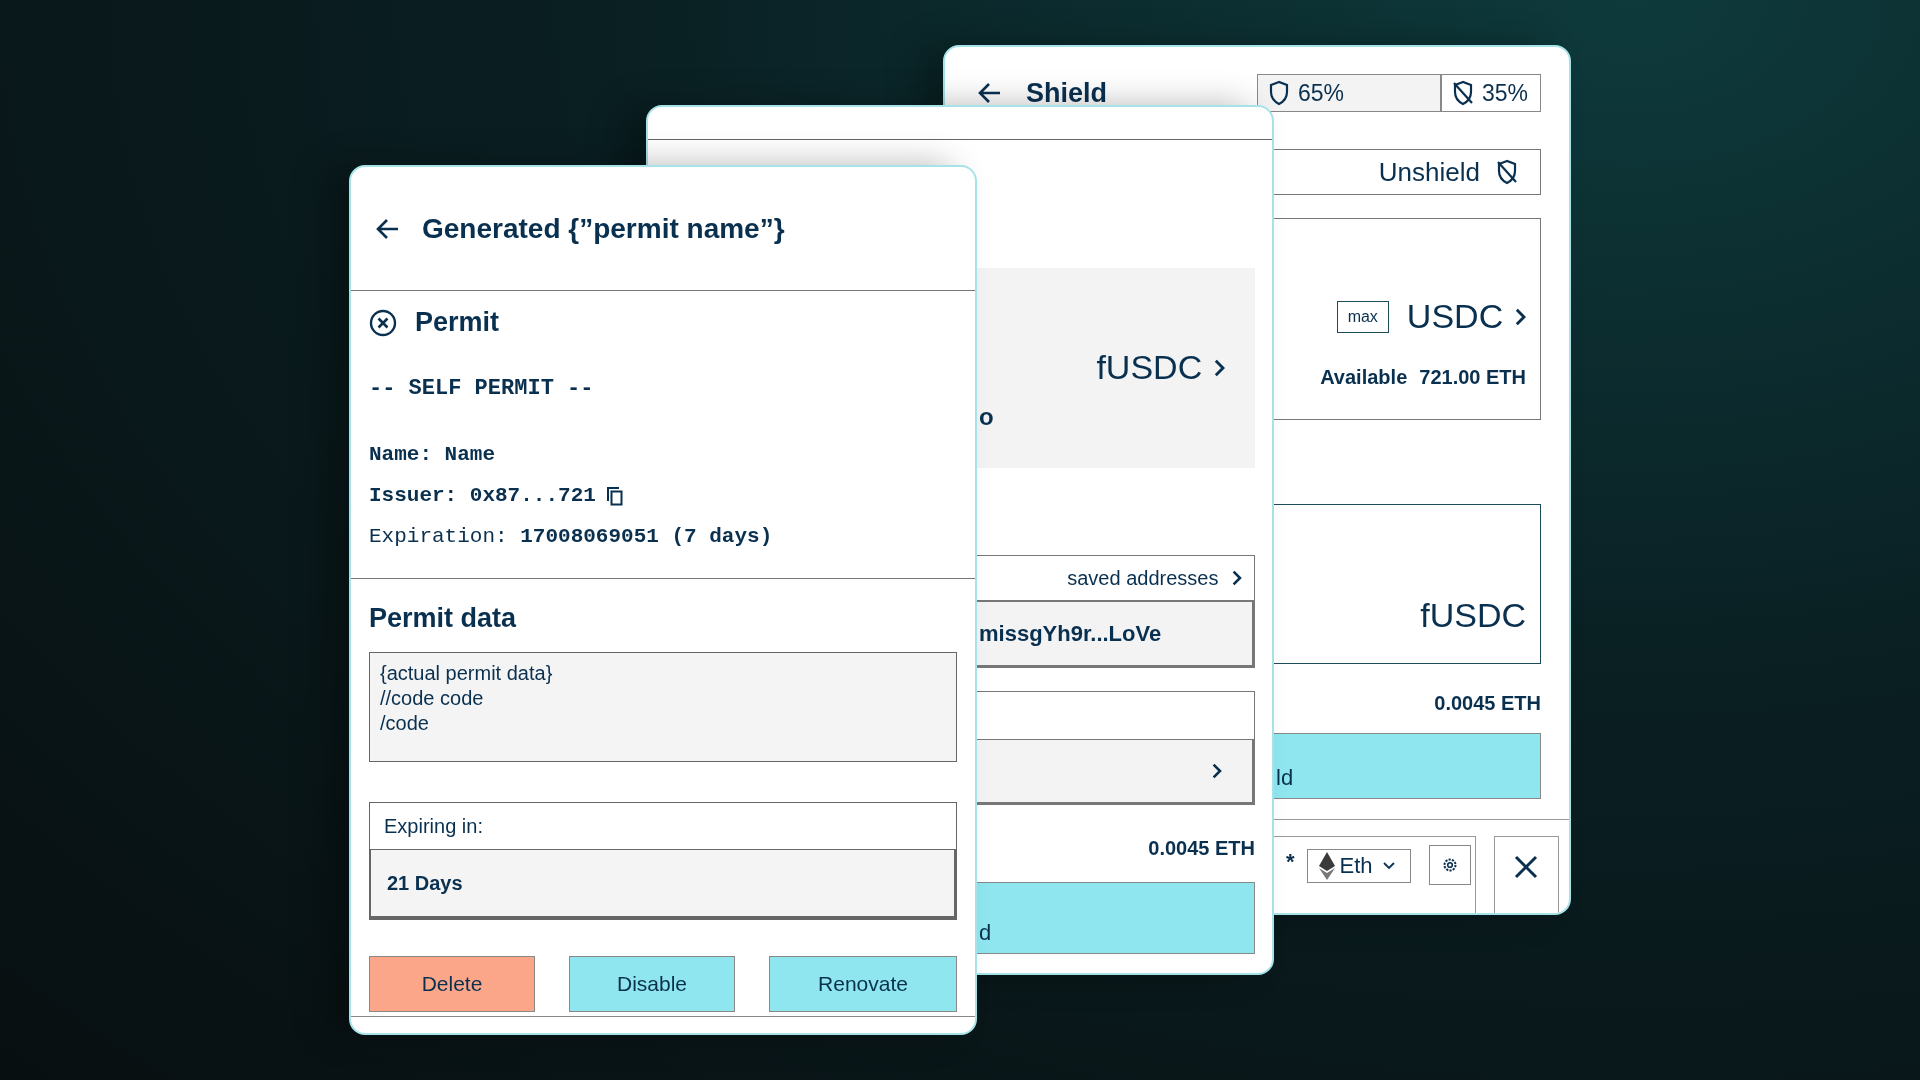  What do you see at coordinates (1358, 866) in the screenshot?
I see `network-select: Eth` at bounding box center [1358, 866].